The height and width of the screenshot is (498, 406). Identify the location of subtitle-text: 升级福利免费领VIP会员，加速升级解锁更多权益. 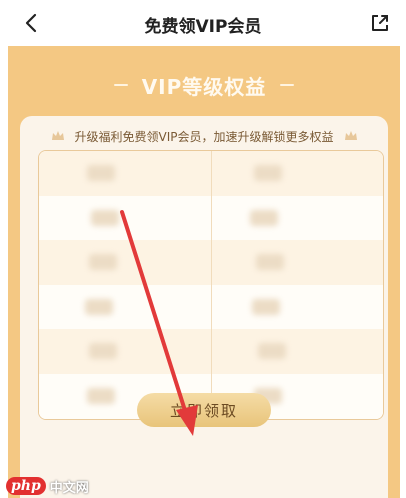
(204, 136).